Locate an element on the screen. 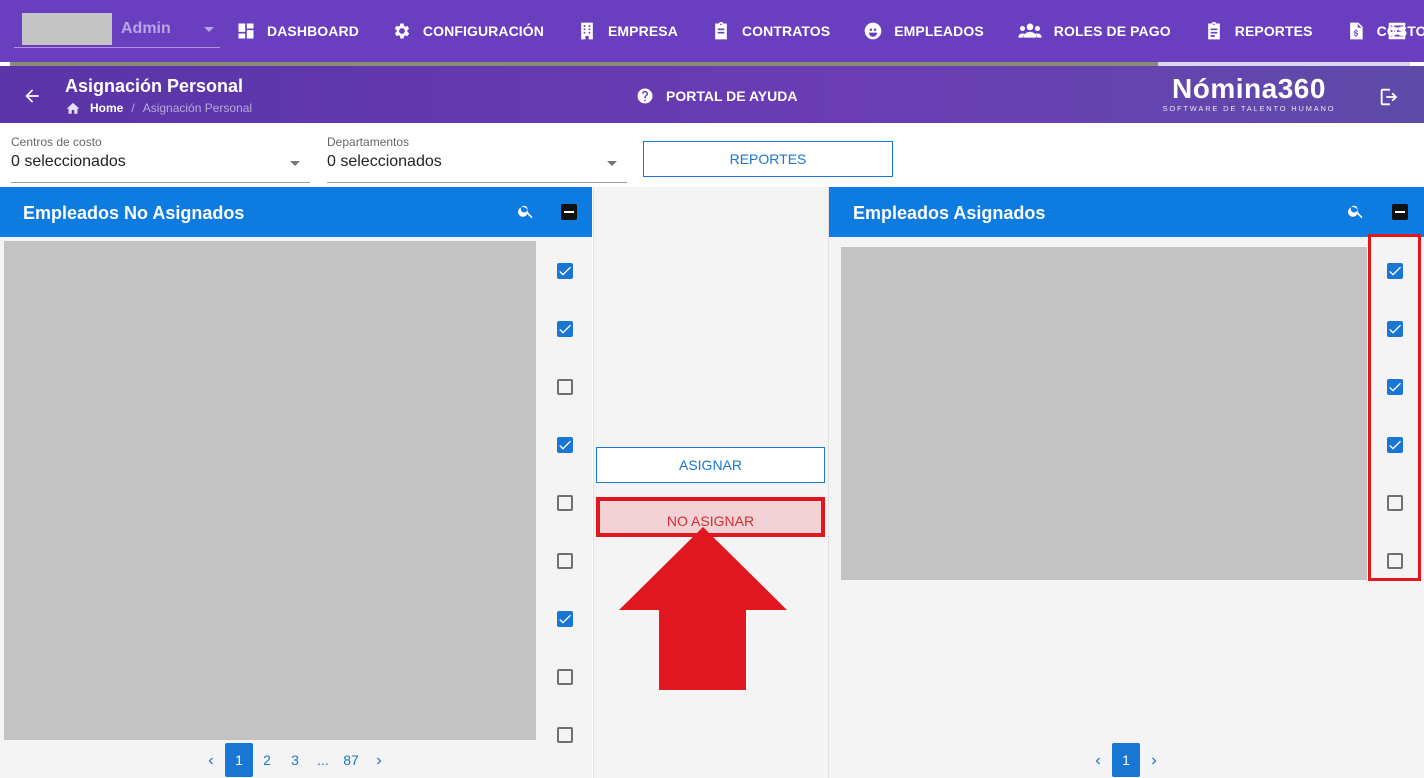  nav-item-roles-de-pago: ROLES DE PAGO is located at coordinates (1094, 31).